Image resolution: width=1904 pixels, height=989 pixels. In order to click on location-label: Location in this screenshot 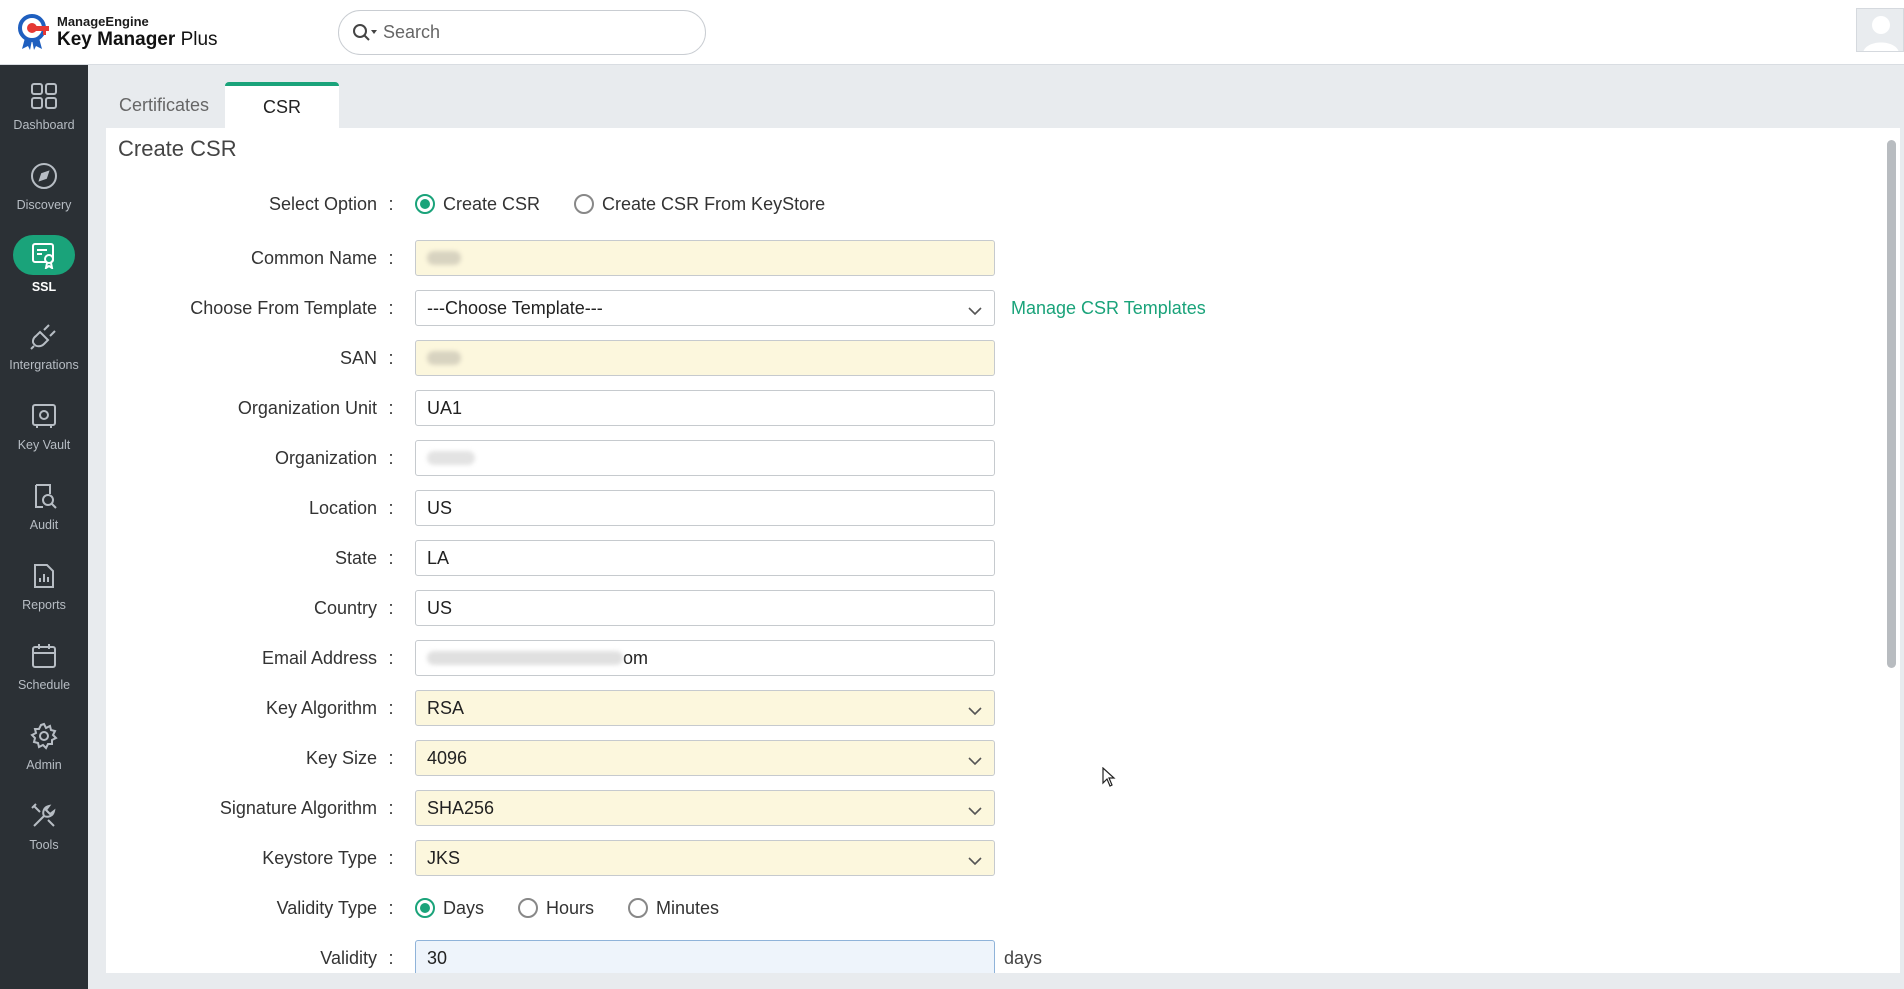, I will do `click(342, 507)`.